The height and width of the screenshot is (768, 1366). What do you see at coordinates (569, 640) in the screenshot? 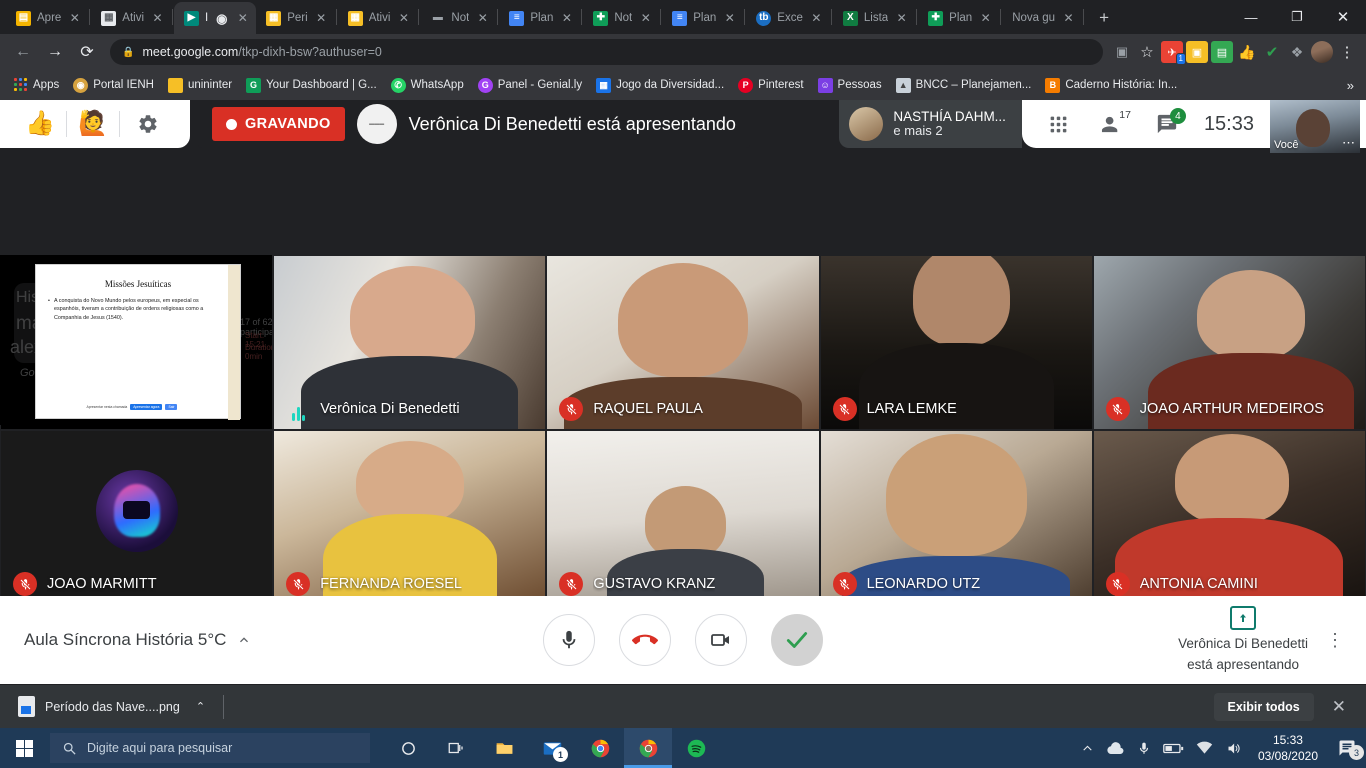
I see `microphone-button` at bounding box center [569, 640].